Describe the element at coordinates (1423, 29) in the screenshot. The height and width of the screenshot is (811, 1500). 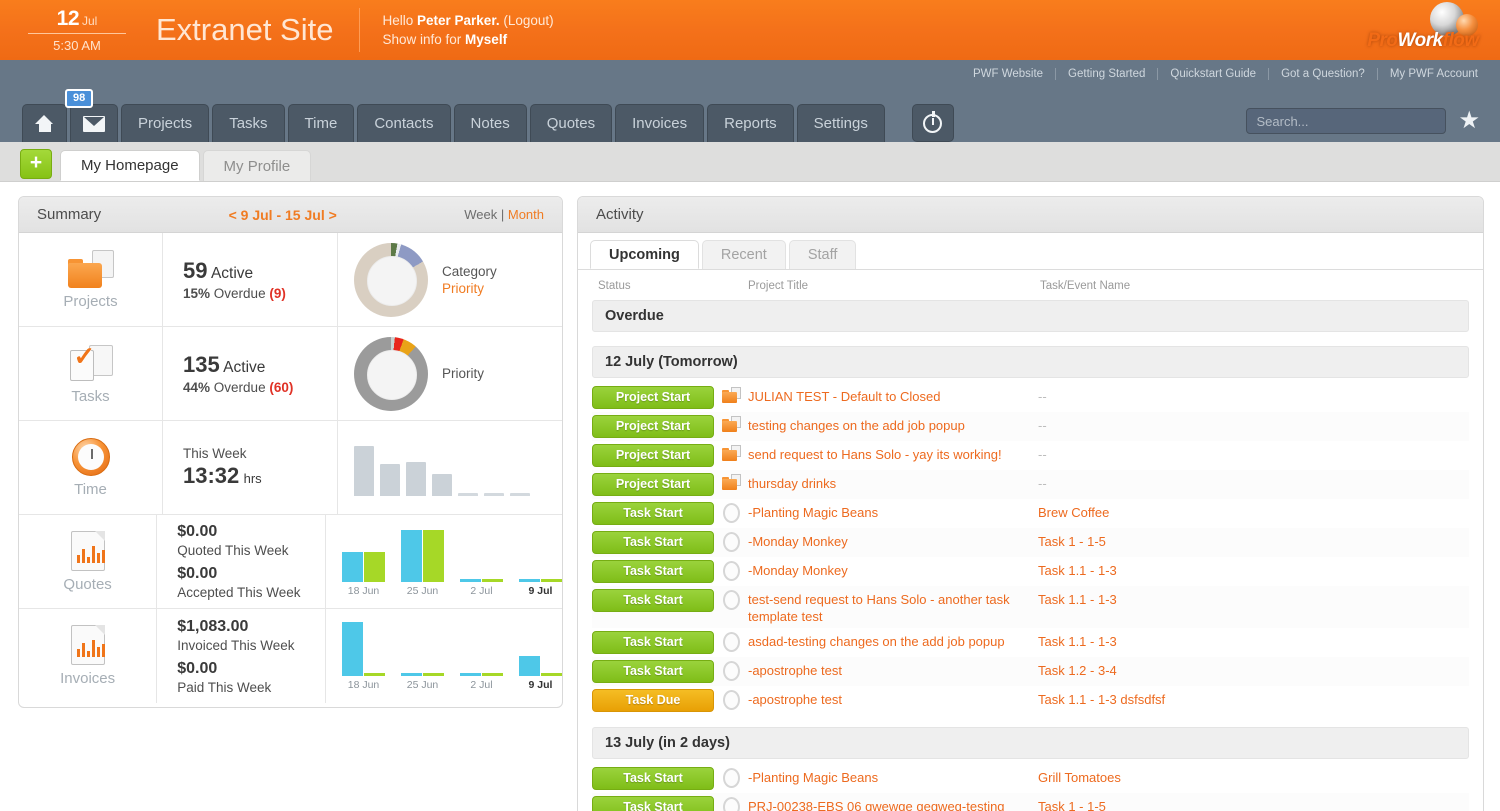
I see `proworkflow-logo: ProWorkflow` at that location.